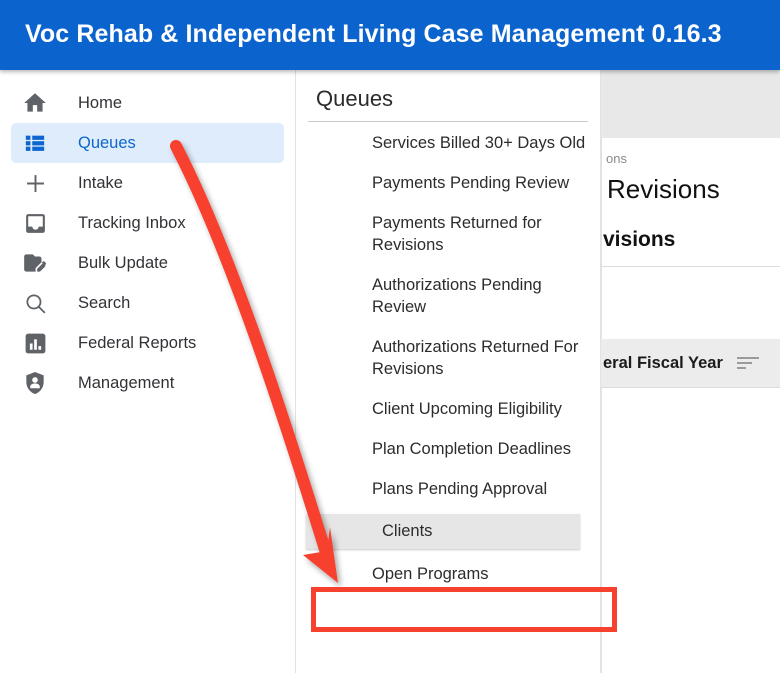  What do you see at coordinates (147, 303) in the screenshot?
I see `sidebar-item-search: Search` at bounding box center [147, 303].